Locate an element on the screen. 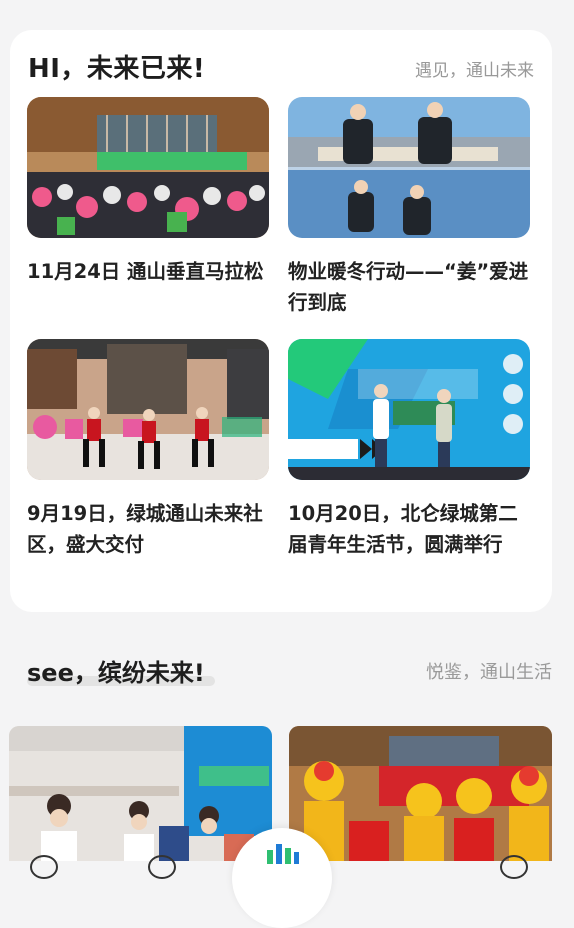 Image resolution: width=574 pixels, height=928 pixels. gallery-item-mall is located at coordinates (140, 793).